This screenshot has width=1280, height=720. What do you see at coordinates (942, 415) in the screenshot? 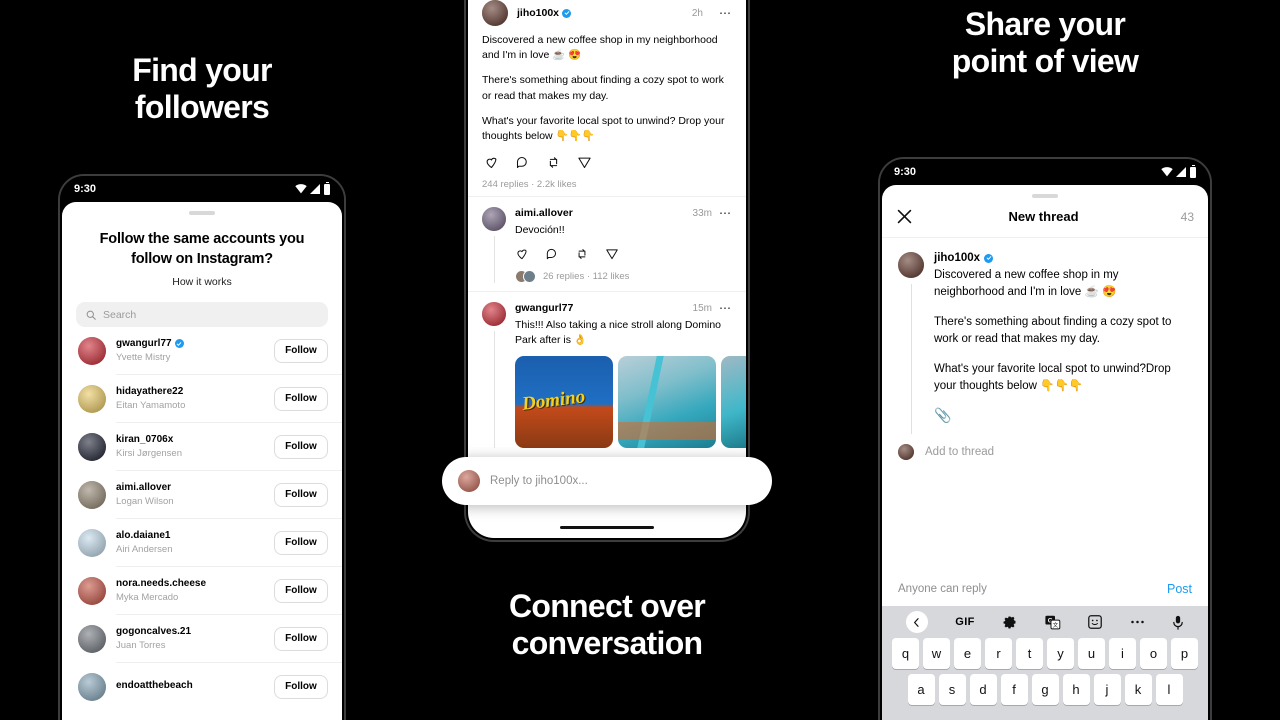
I see `paperclip-icon: 📎` at bounding box center [942, 415].